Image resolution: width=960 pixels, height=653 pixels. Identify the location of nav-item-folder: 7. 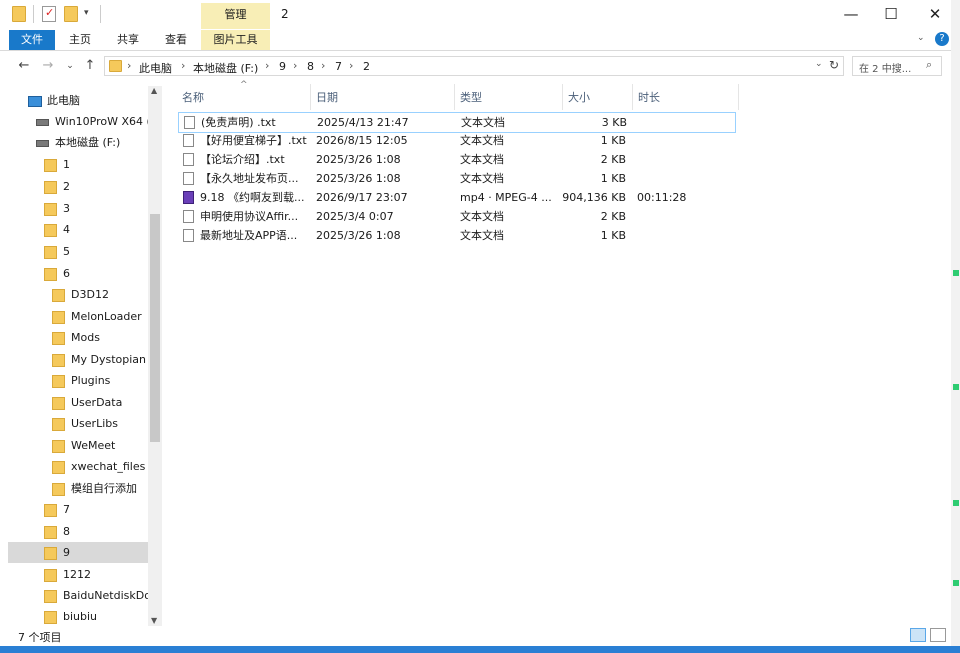
(103, 509).